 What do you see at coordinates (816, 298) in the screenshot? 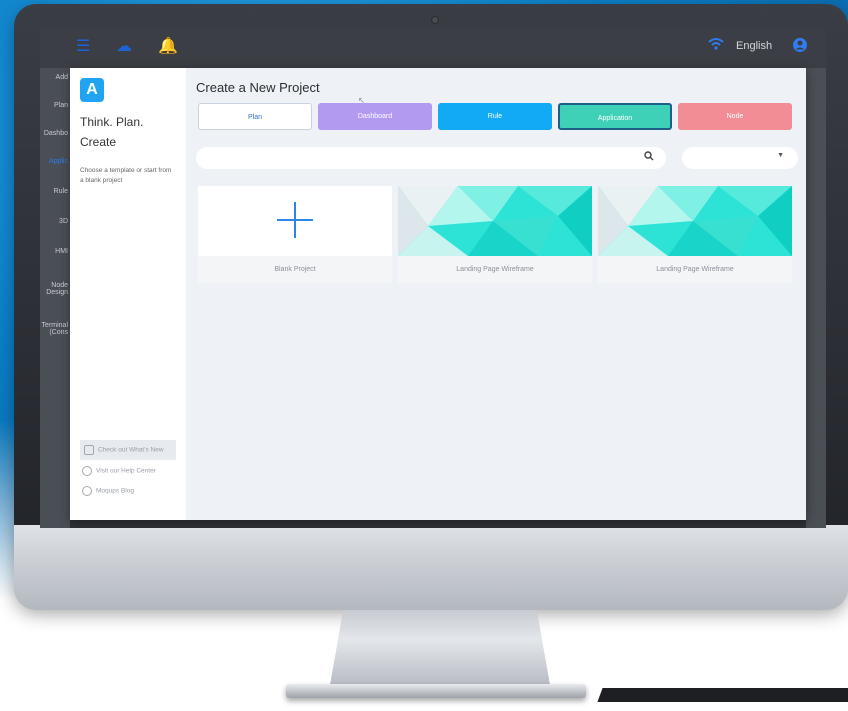
I see `background-right-panel` at bounding box center [816, 298].